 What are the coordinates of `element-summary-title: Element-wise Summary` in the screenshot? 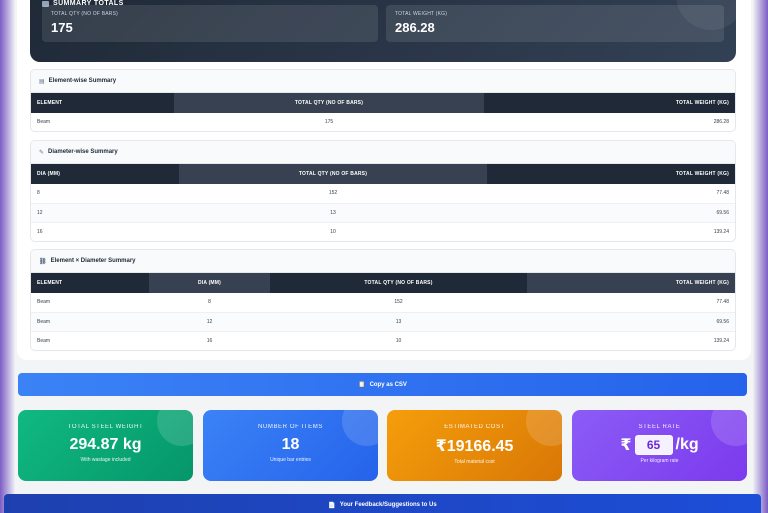 It's located at (82, 81).